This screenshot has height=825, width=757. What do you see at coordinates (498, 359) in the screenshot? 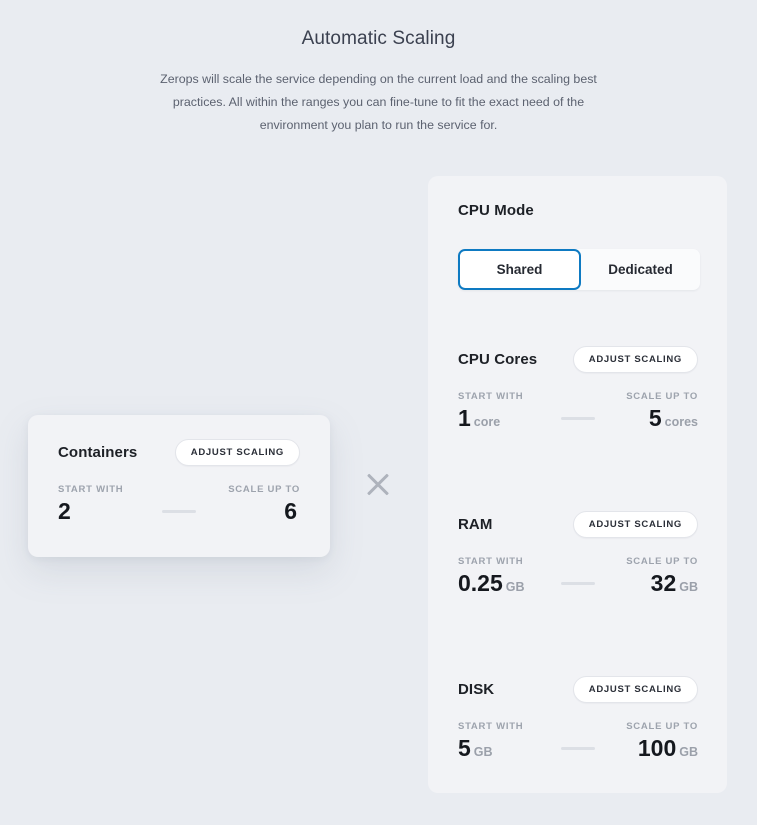
I see `resource-title: CPU Cores` at bounding box center [498, 359].